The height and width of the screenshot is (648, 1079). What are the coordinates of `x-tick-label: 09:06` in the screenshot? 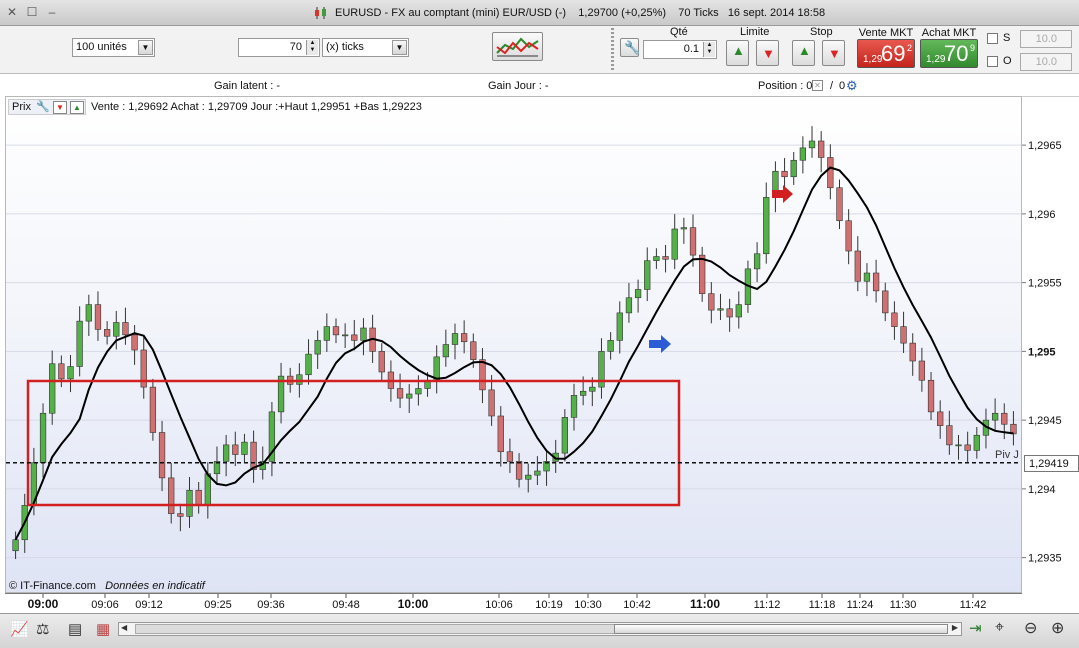 It's located at (105, 605).